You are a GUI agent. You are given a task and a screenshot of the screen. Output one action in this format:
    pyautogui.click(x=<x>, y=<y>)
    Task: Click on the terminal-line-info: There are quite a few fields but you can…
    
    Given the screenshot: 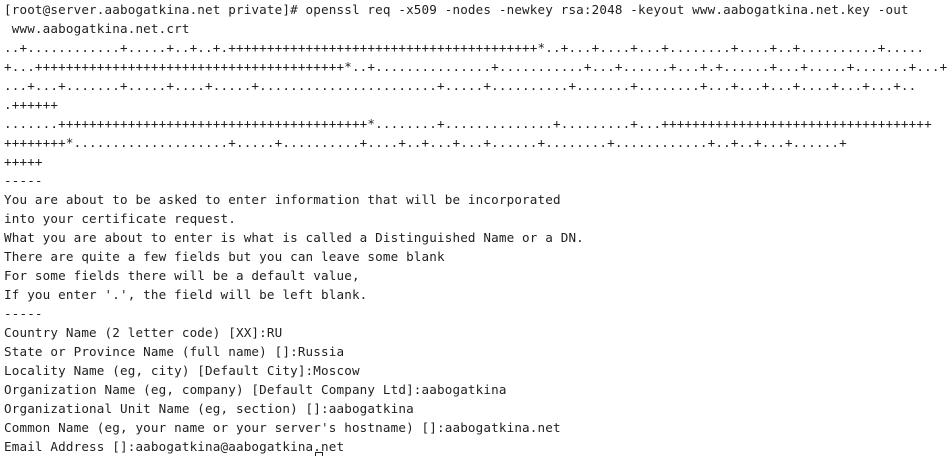 What is the action you would take?
    pyautogui.click(x=224, y=256)
    